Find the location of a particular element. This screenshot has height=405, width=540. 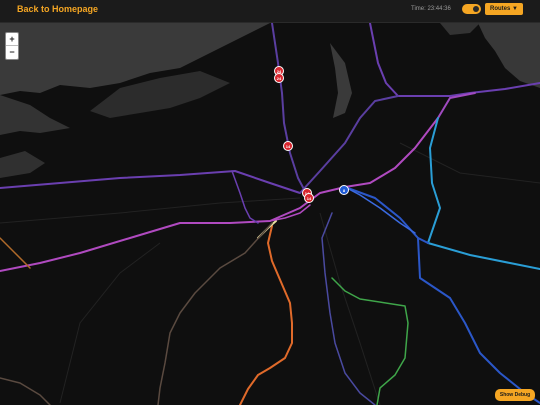

bus-marker: 8 is located at coordinates (344, 190).